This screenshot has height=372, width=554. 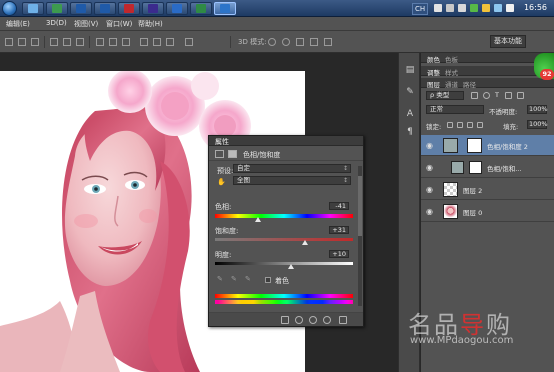 I want to click on align-right-icon, so click(x=80, y=42).